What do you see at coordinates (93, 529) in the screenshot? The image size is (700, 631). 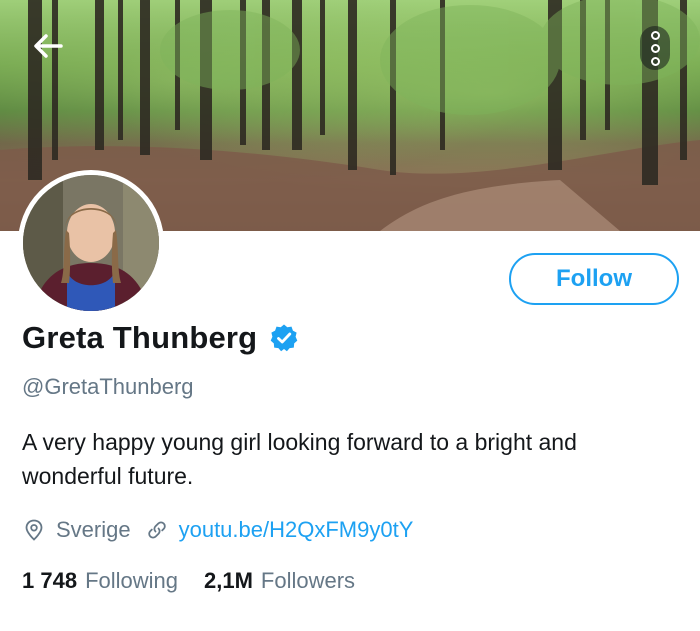 I see `location-text: Sverige` at bounding box center [93, 529].